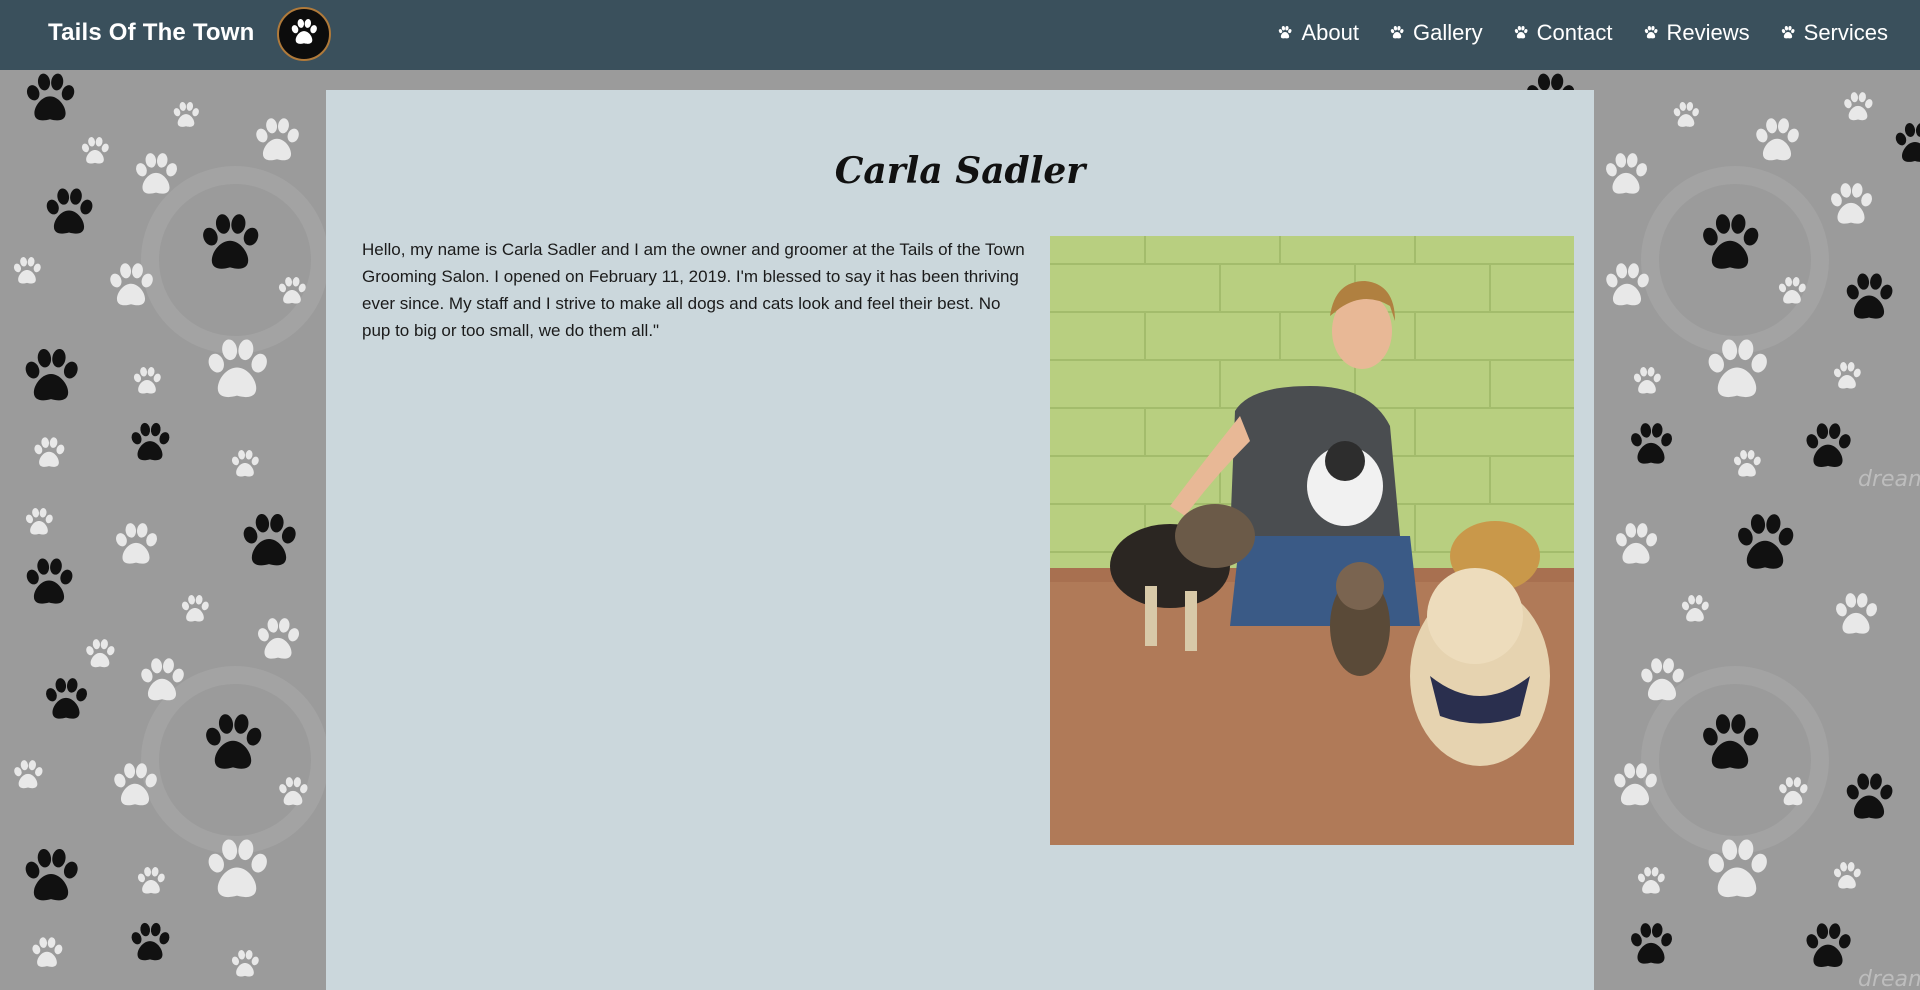 Image resolution: width=1920 pixels, height=990 pixels. Describe the element at coordinates (1330, 32) in the screenshot. I see `nav-link-label: About` at that location.